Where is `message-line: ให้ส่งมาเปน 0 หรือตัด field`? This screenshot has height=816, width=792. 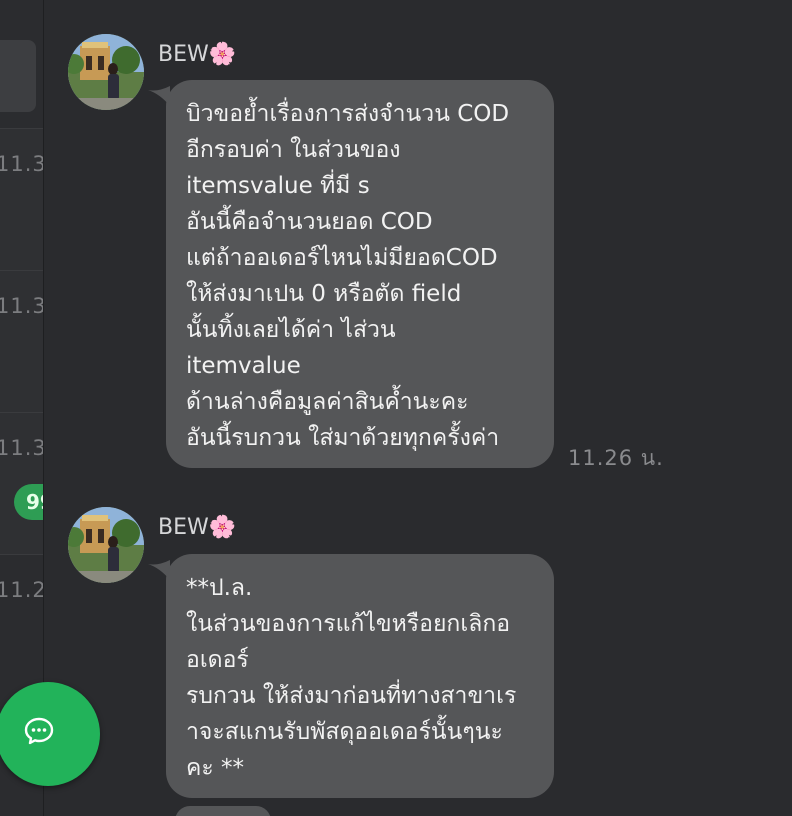
message-line: ให้ส่งมาเปน 0 หรือตัด field is located at coordinates (324, 294).